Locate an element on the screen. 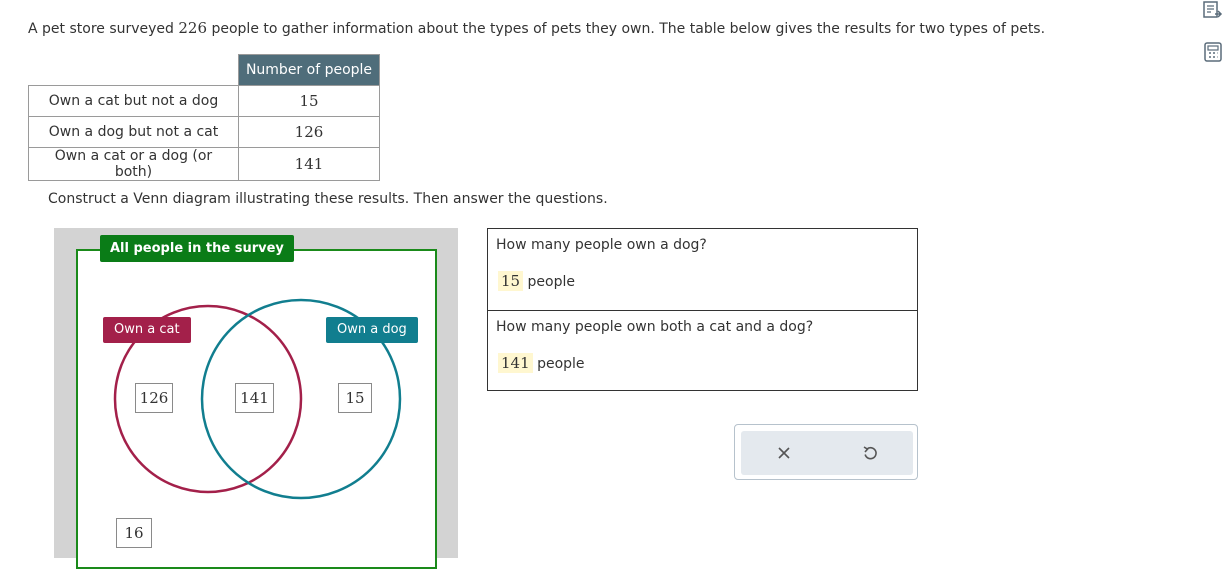 This screenshot has height=569, width=1231. undo-icon is located at coordinates (870, 453).